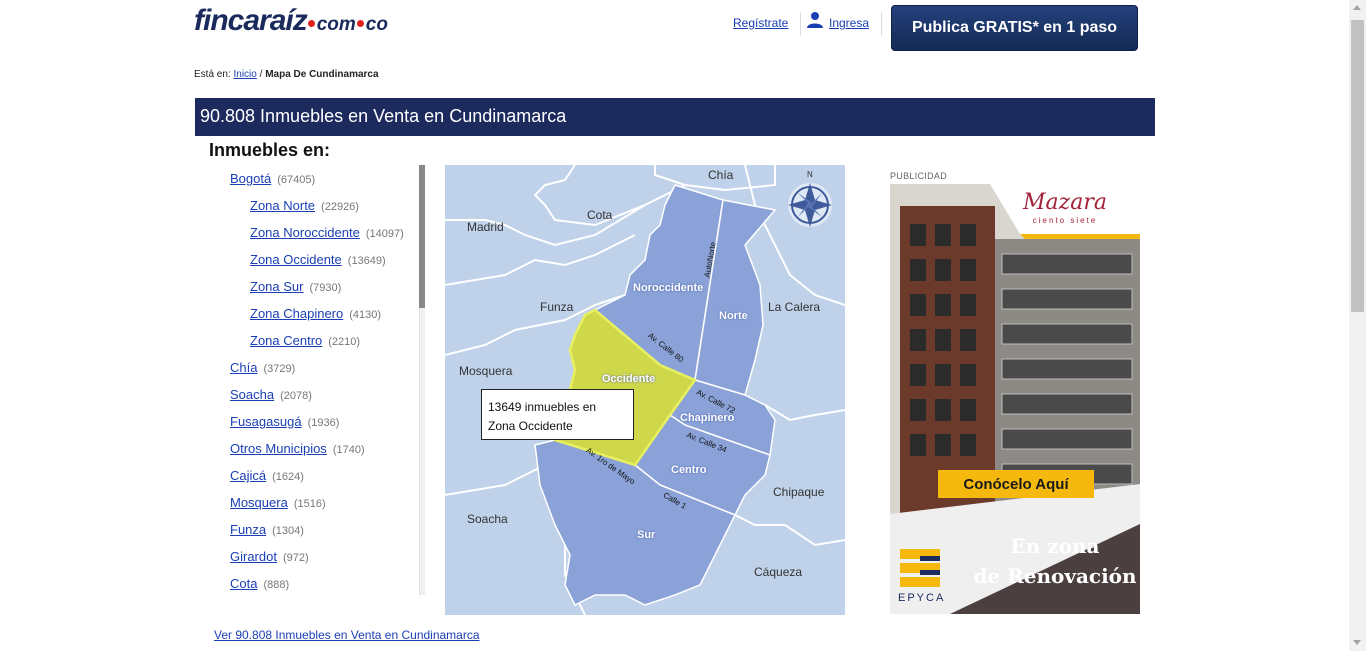 This screenshot has height=651, width=1366. I want to click on list-item-funza: Funza (1304), so click(267, 529).